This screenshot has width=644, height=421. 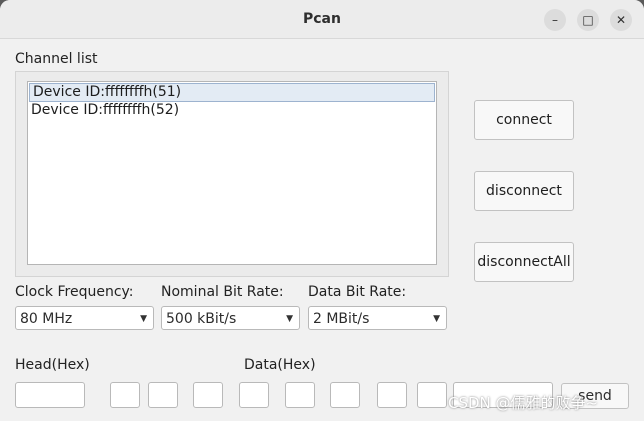 What do you see at coordinates (222, 292) in the screenshot?
I see `nominal-bit-rate-label: Nominal Bit Rate:` at bounding box center [222, 292].